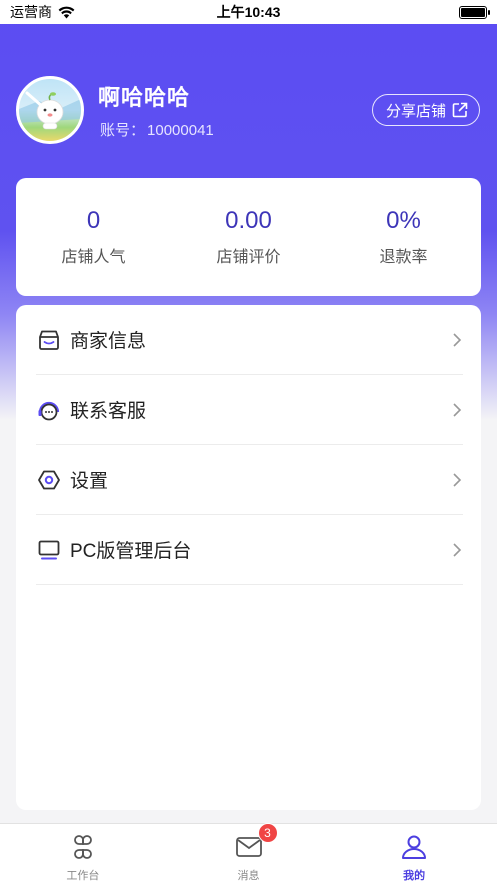  Describe the element at coordinates (248, 12) in the screenshot. I see `status-bar: 运营商 上午10:43` at that location.